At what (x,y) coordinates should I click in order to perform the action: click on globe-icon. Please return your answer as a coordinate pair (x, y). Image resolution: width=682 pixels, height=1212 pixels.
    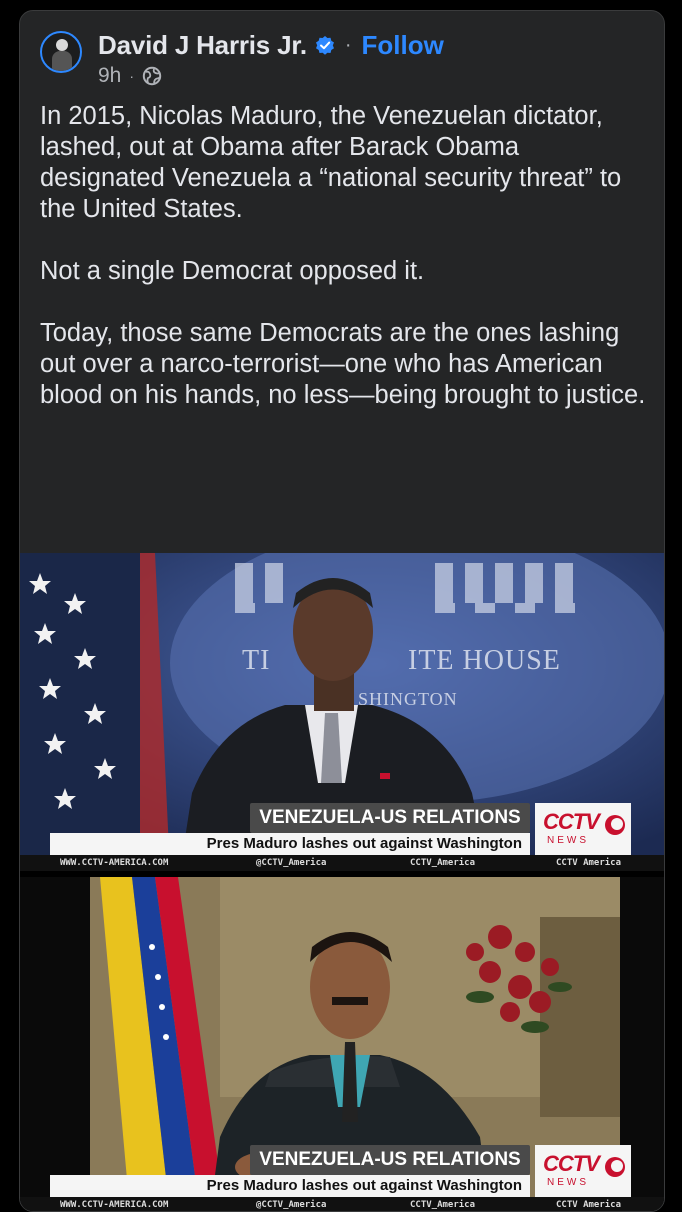
    Looking at the image, I should click on (152, 76).